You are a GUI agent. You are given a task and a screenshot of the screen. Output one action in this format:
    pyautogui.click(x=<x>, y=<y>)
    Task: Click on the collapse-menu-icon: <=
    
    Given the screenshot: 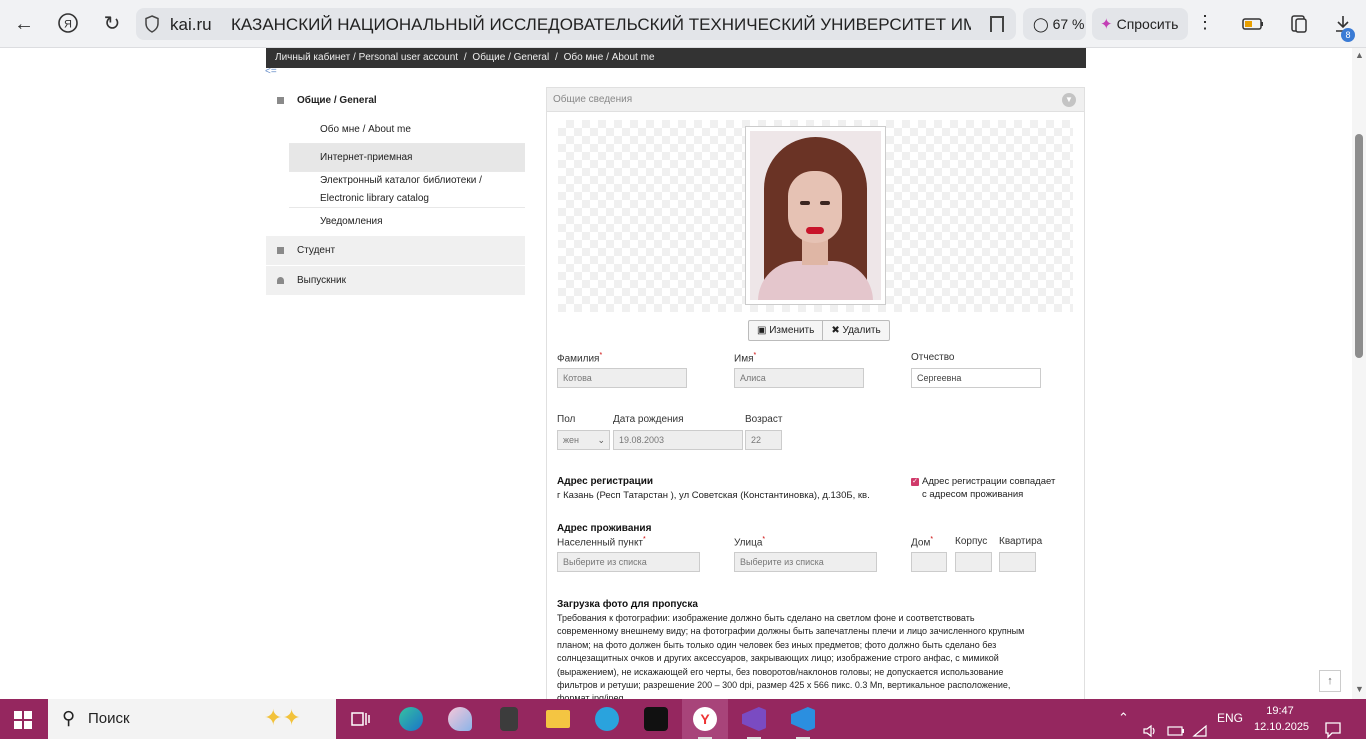 What is the action you would take?
    pyautogui.click(x=271, y=71)
    